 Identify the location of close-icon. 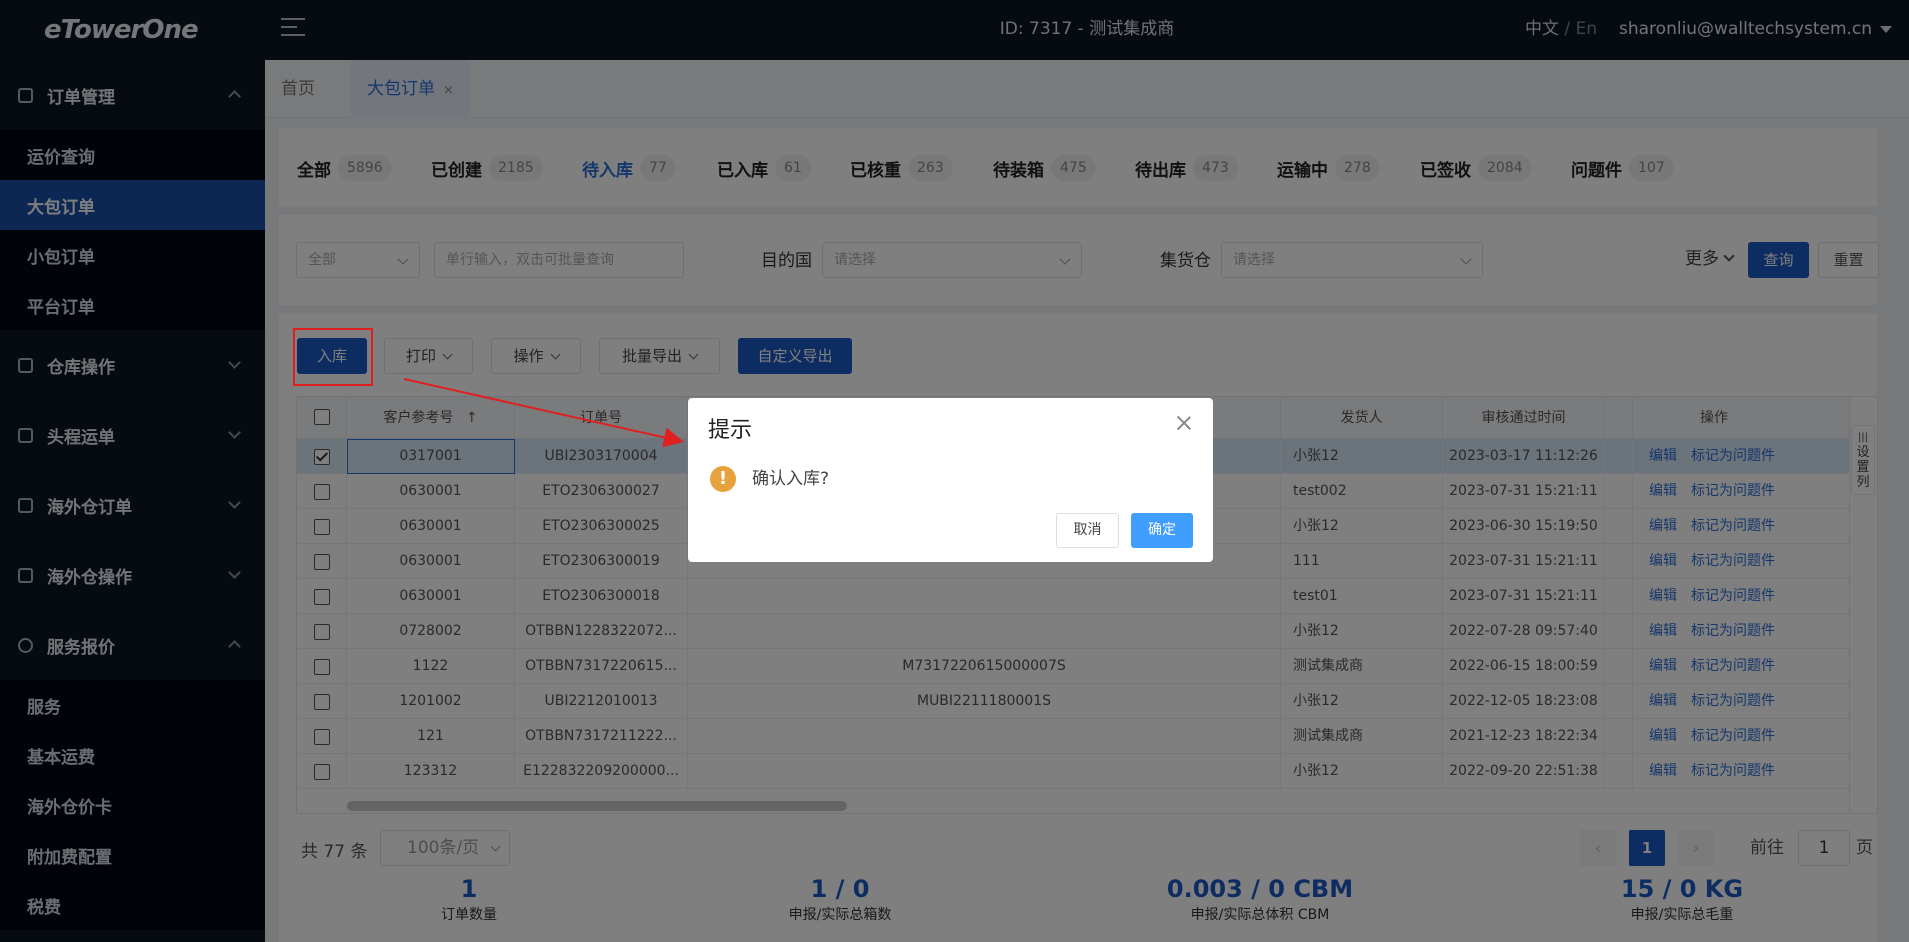
(1184, 423).